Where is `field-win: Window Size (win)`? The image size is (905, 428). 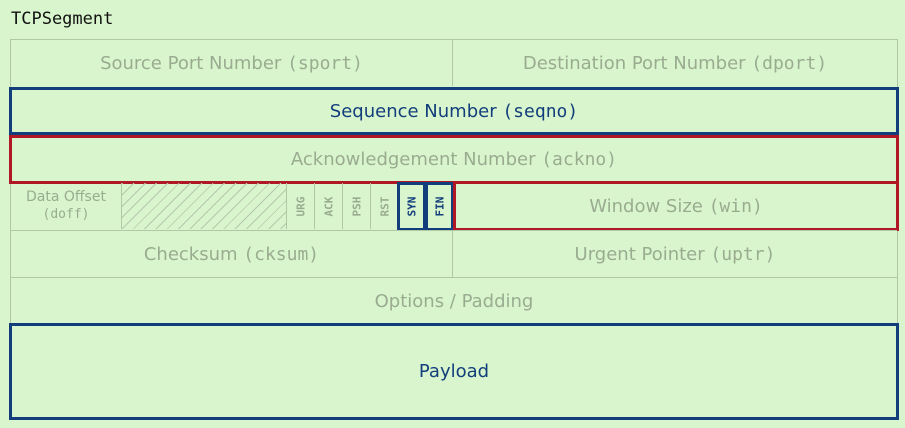 field-win: Window Size (win) is located at coordinates (676, 206).